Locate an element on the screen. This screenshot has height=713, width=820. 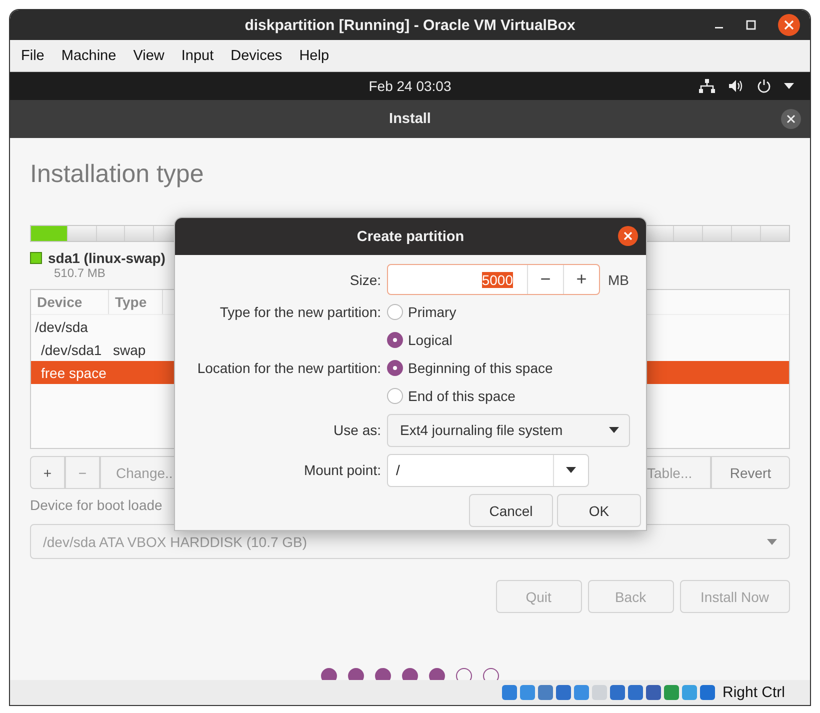
table-cell-text: /dev/sda1 is located at coordinates (71, 350).